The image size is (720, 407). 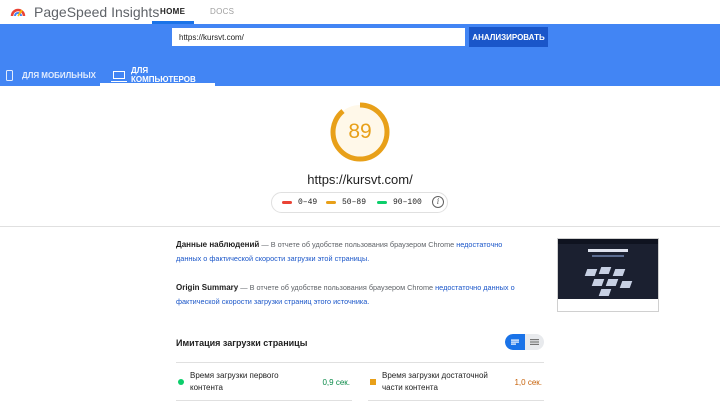 I want to click on legend-average-swatch, so click(x=331, y=202).